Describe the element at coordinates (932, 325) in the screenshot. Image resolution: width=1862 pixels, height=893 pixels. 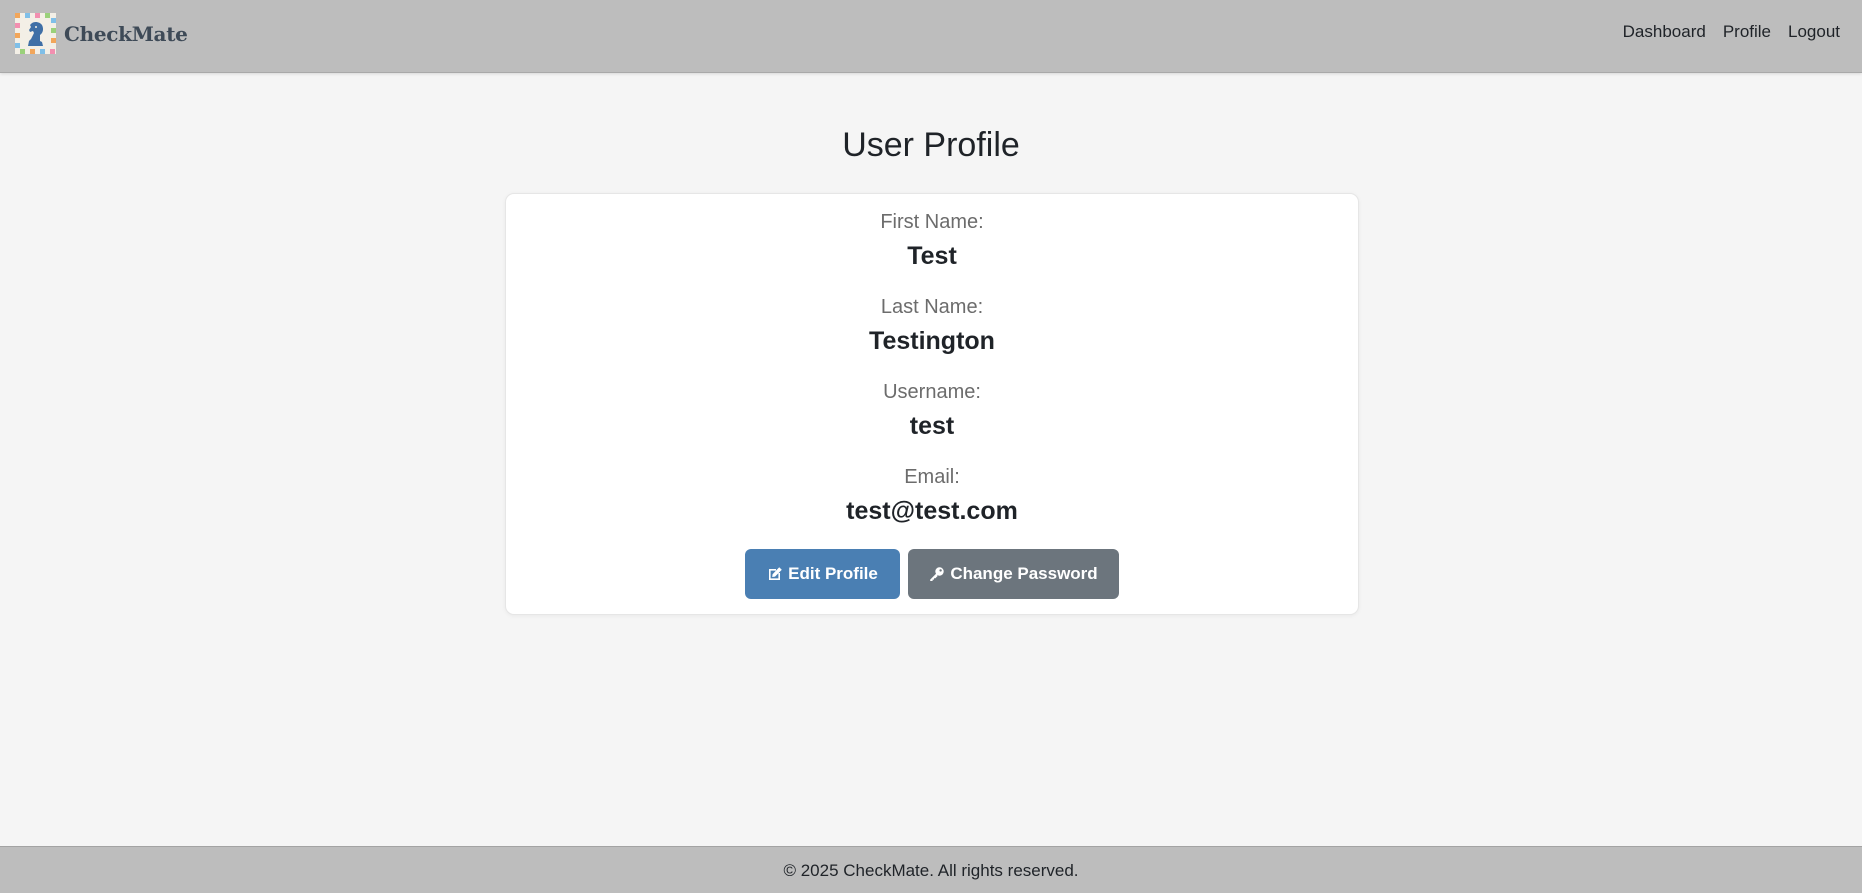
I see `last-name-field: Last Name: Testington` at that location.